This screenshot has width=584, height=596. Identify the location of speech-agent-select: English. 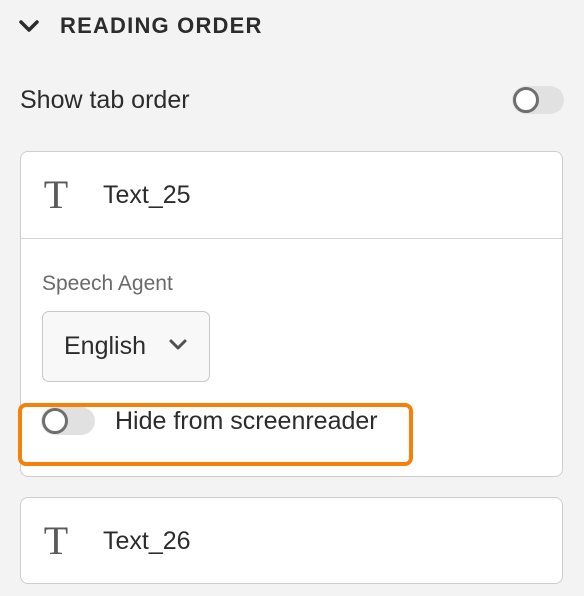
(126, 346).